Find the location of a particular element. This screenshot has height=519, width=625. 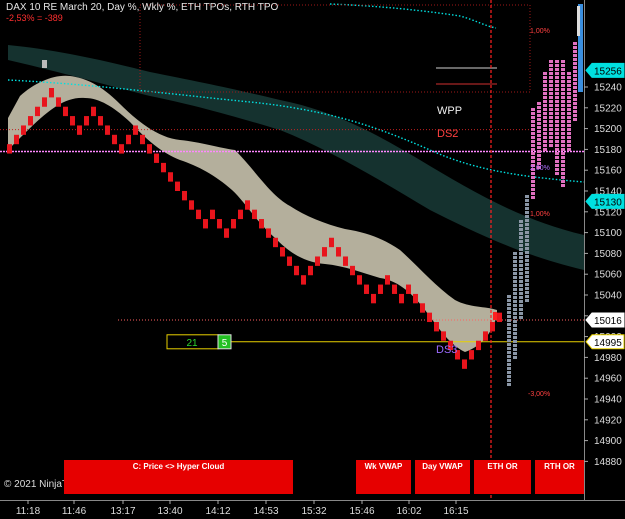

price-tag-label: 15256 is located at coordinates (608, 71).